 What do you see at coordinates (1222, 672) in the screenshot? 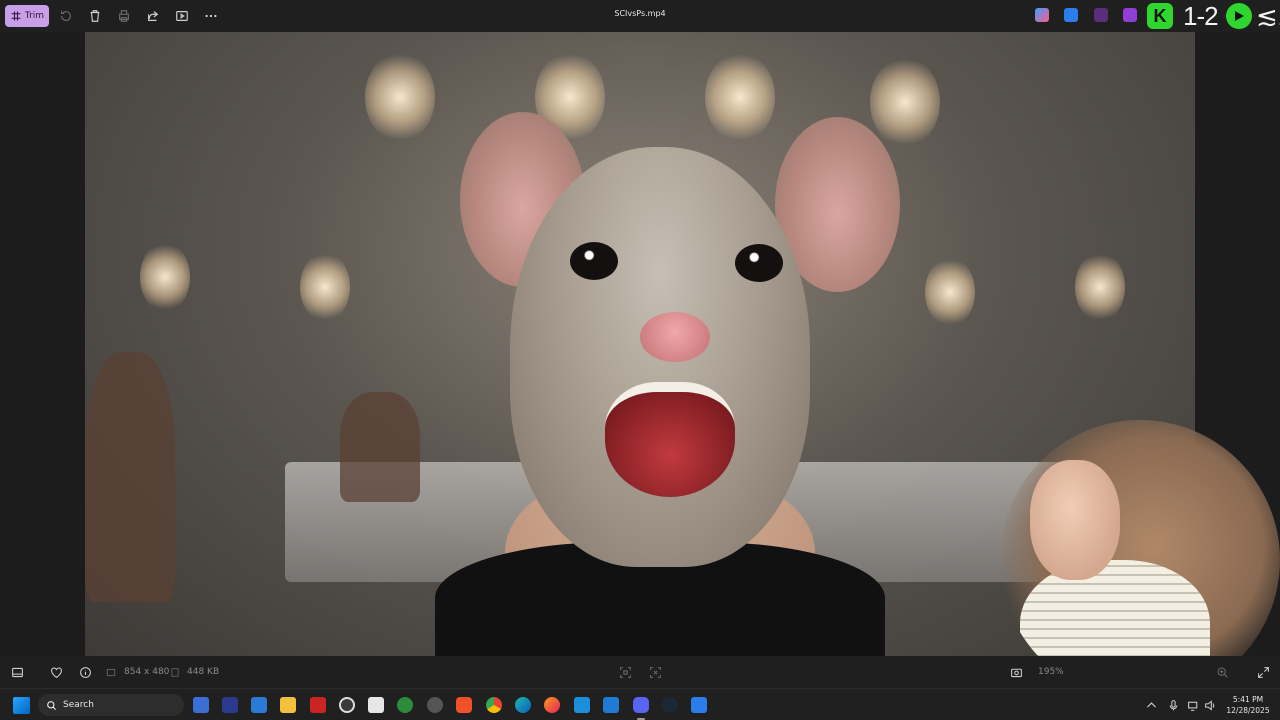
I see `zoom-in-icon` at bounding box center [1222, 672].